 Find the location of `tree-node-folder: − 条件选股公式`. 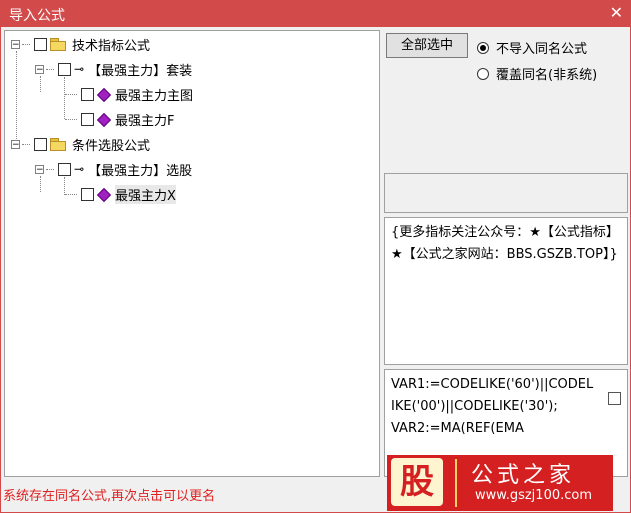

tree-node-folder: − 条件选股公式 is located at coordinates (80, 144).